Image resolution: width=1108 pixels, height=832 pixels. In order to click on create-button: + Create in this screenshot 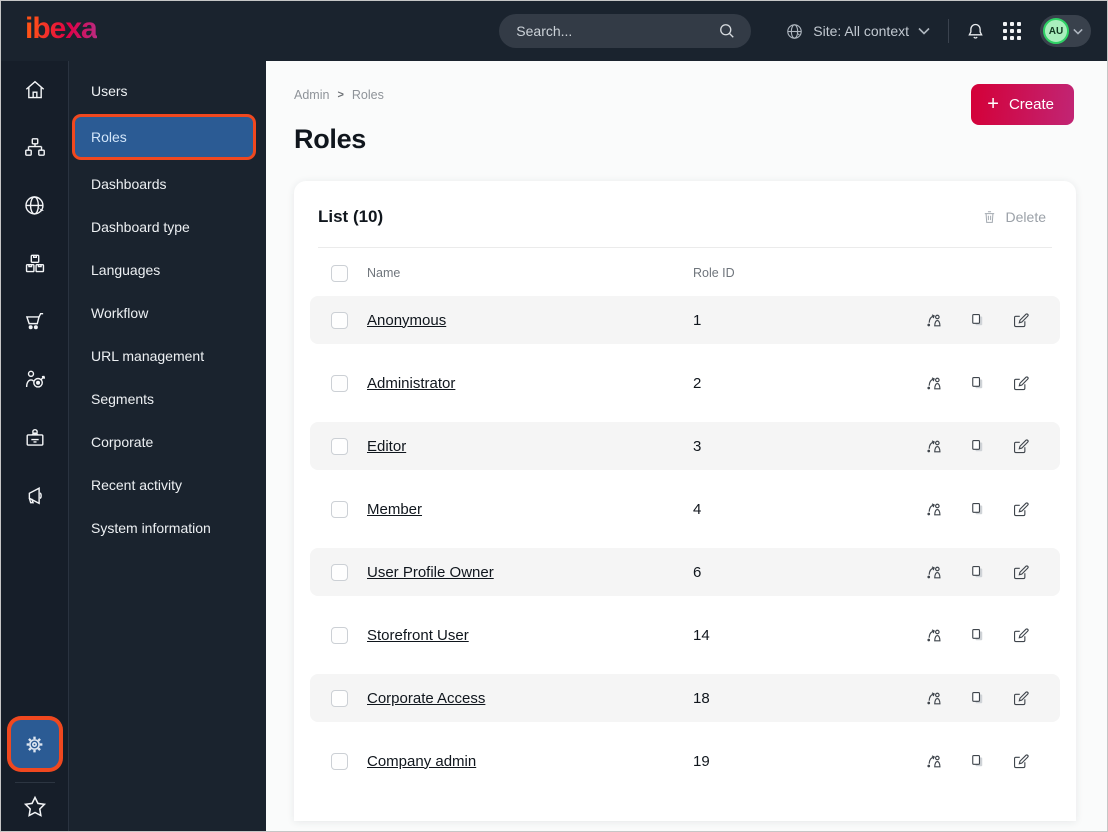, I will do `click(1022, 104)`.